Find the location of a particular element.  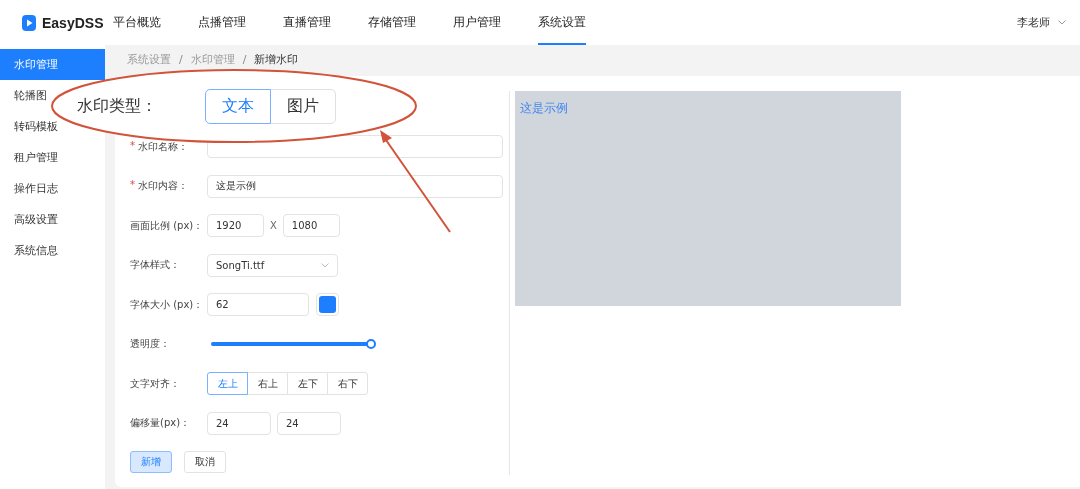

field-label: 文字对齐： is located at coordinates (155, 383).